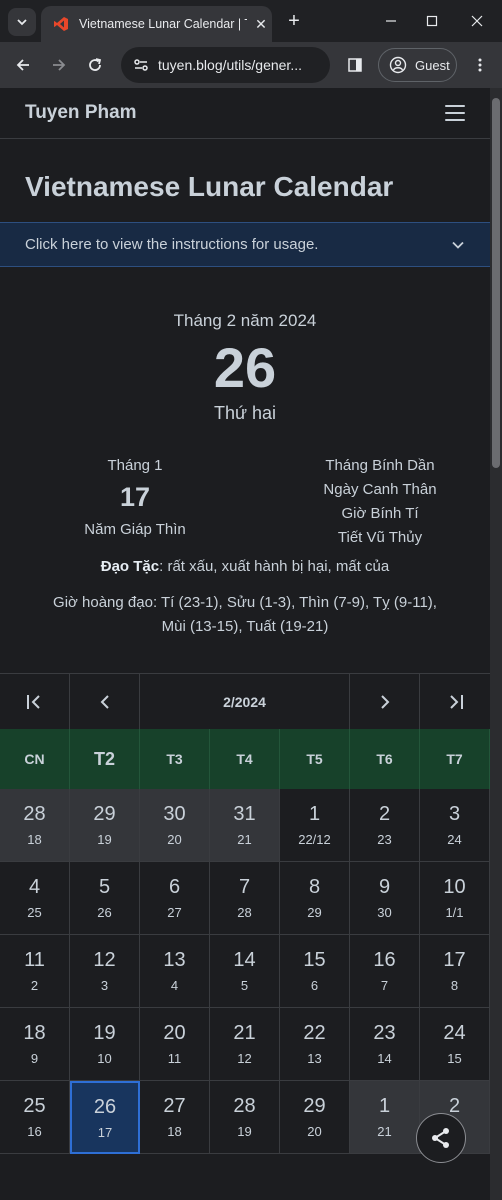  What do you see at coordinates (245, 898) in the screenshot?
I see `calendar-day: 7 28` at bounding box center [245, 898].